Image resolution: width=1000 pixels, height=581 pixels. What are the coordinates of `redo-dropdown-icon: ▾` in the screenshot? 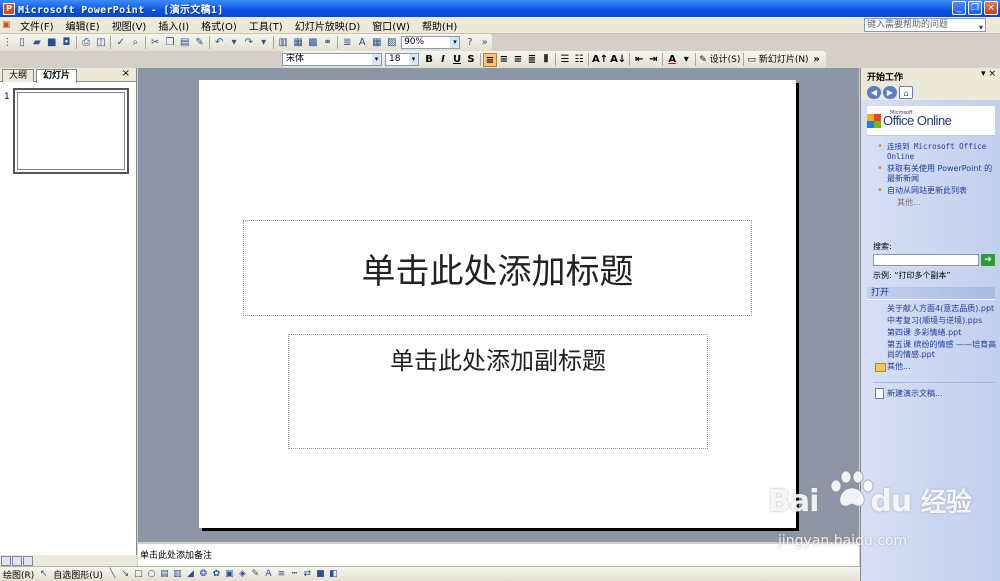 It's located at (263, 42).